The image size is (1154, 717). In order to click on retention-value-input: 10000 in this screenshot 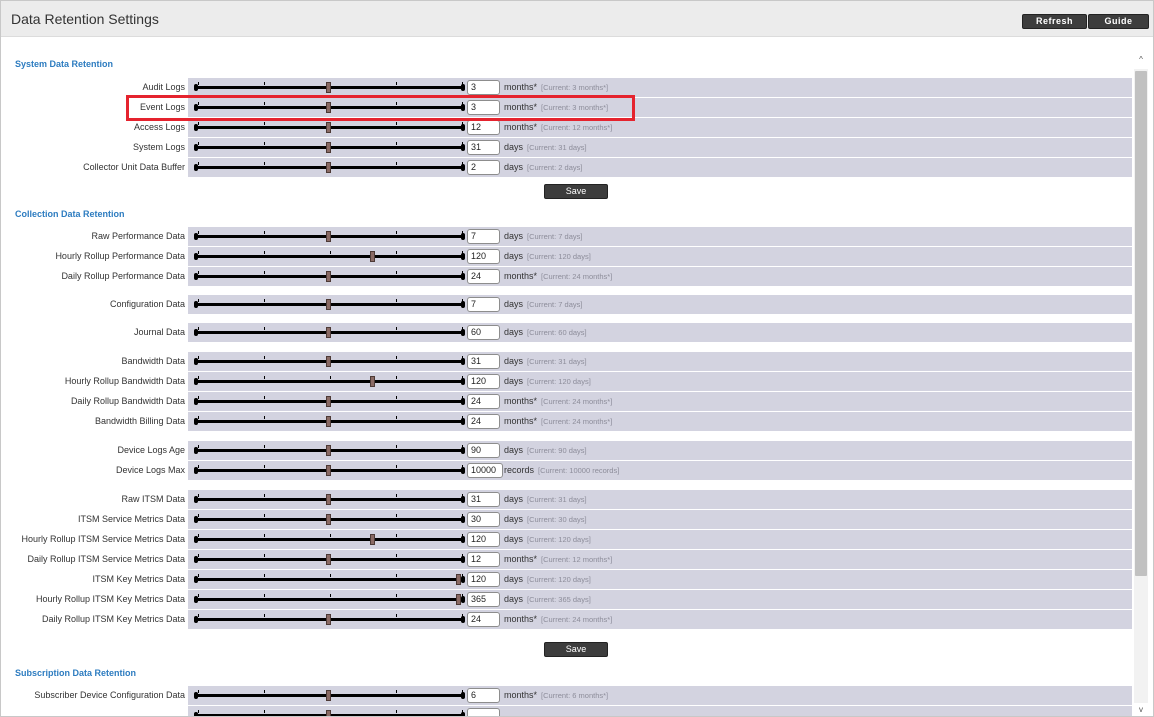, I will do `click(485, 470)`.